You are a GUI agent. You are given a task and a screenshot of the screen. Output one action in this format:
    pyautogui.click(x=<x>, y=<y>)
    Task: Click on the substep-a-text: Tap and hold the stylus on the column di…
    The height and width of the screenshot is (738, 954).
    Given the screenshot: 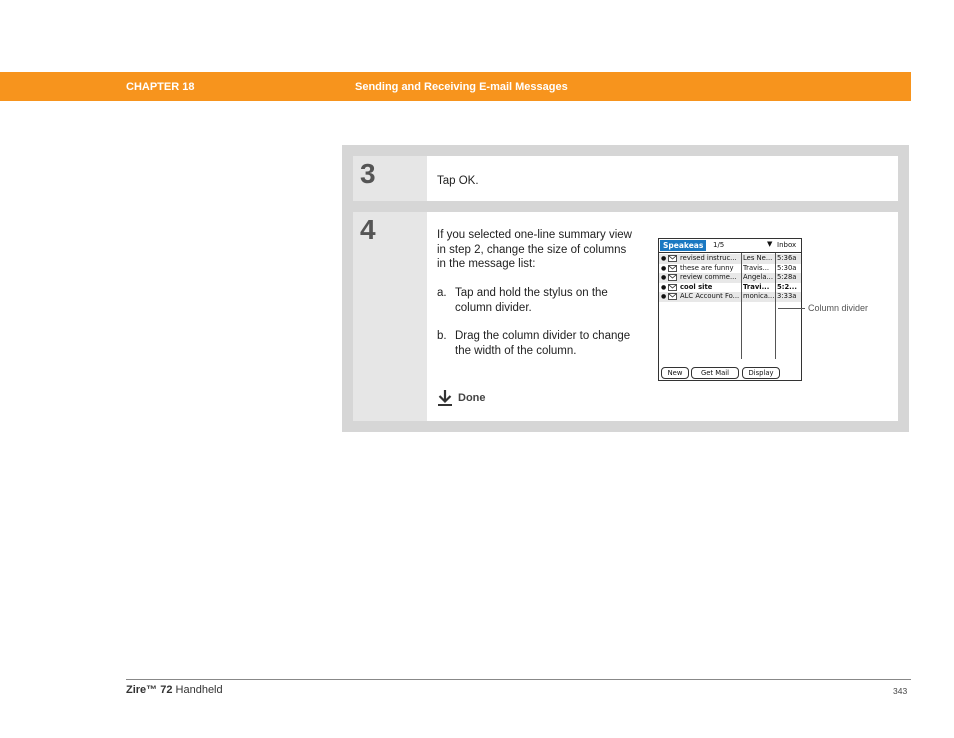 What is the action you would take?
    pyautogui.click(x=531, y=300)
    